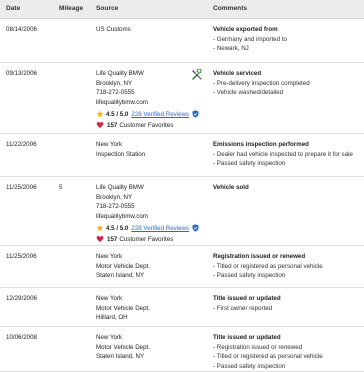 This screenshot has height=372, width=364. Describe the element at coordinates (245, 29) in the screenshot. I see `comment-title: Vehicle exported from` at that location.